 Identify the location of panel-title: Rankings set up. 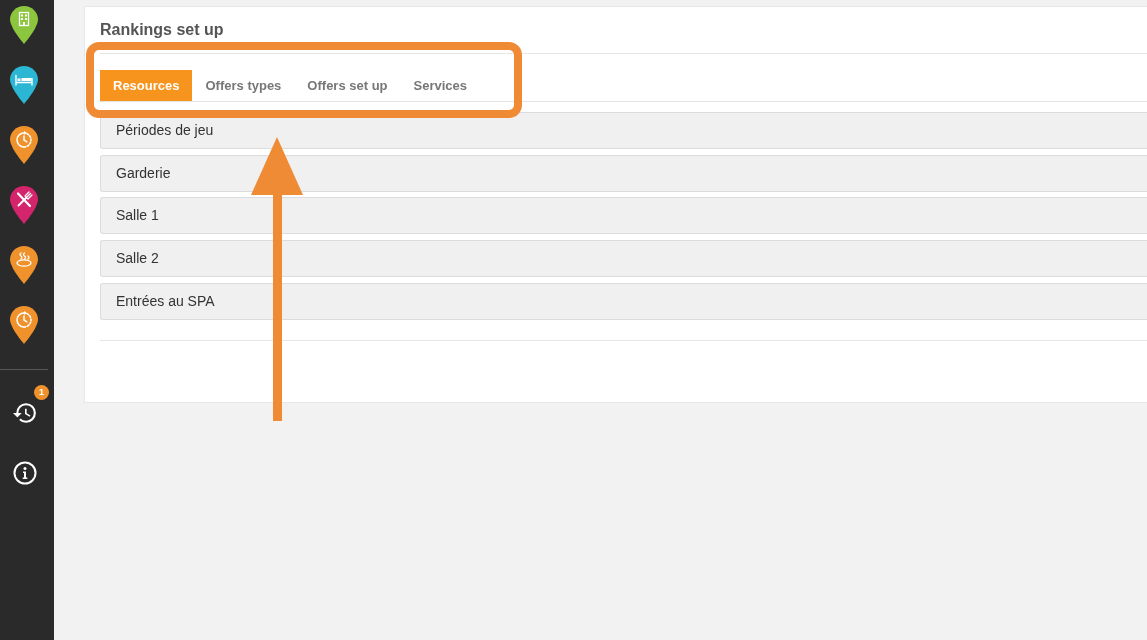
(162, 30).